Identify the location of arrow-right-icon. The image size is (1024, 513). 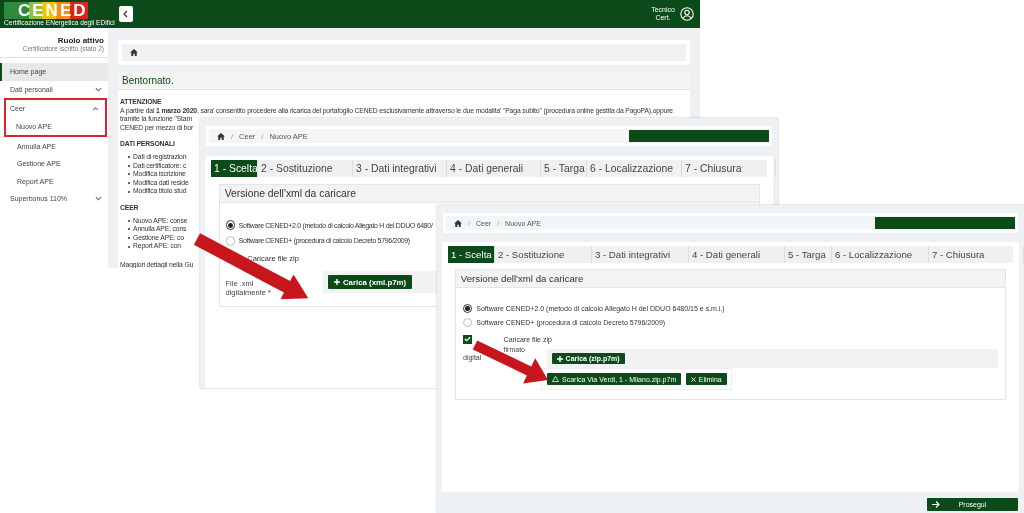
(936, 504).